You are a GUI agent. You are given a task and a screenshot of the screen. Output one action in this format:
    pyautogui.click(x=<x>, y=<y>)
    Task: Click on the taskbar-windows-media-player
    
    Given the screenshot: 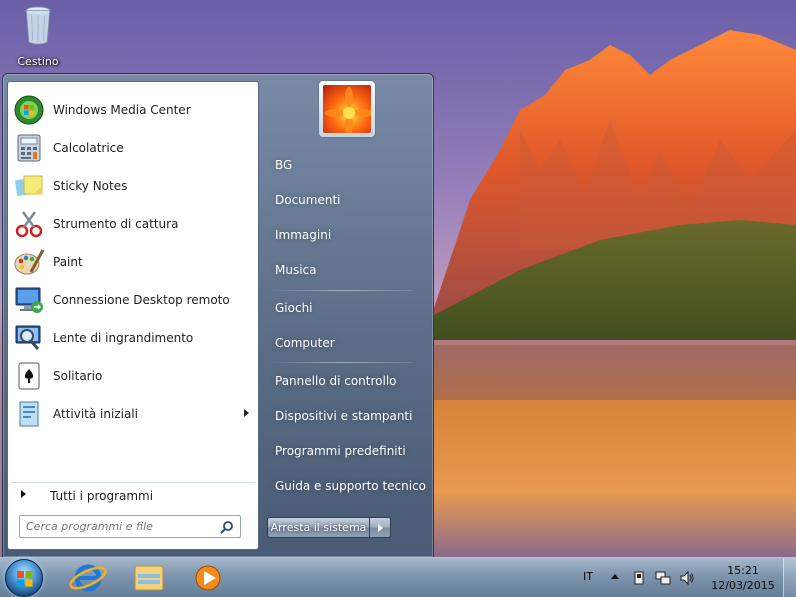 What is the action you would take?
    pyautogui.click(x=210, y=578)
    